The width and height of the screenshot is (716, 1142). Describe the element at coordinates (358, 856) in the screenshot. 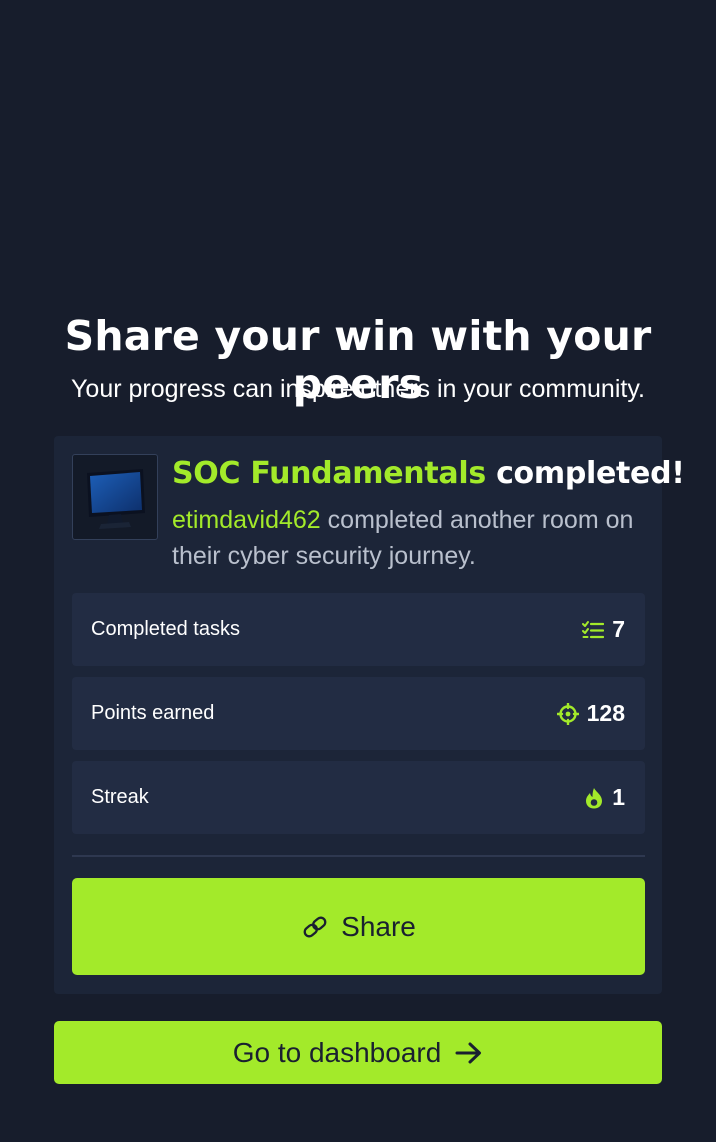

I see `divider` at that location.